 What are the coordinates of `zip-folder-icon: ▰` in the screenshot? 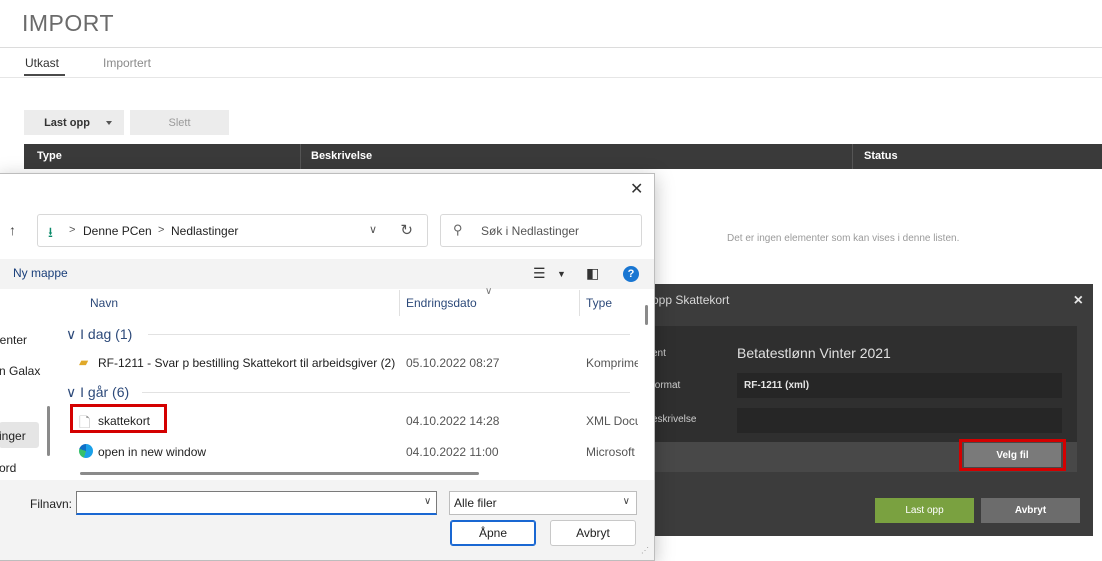 It's located at (84, 362).